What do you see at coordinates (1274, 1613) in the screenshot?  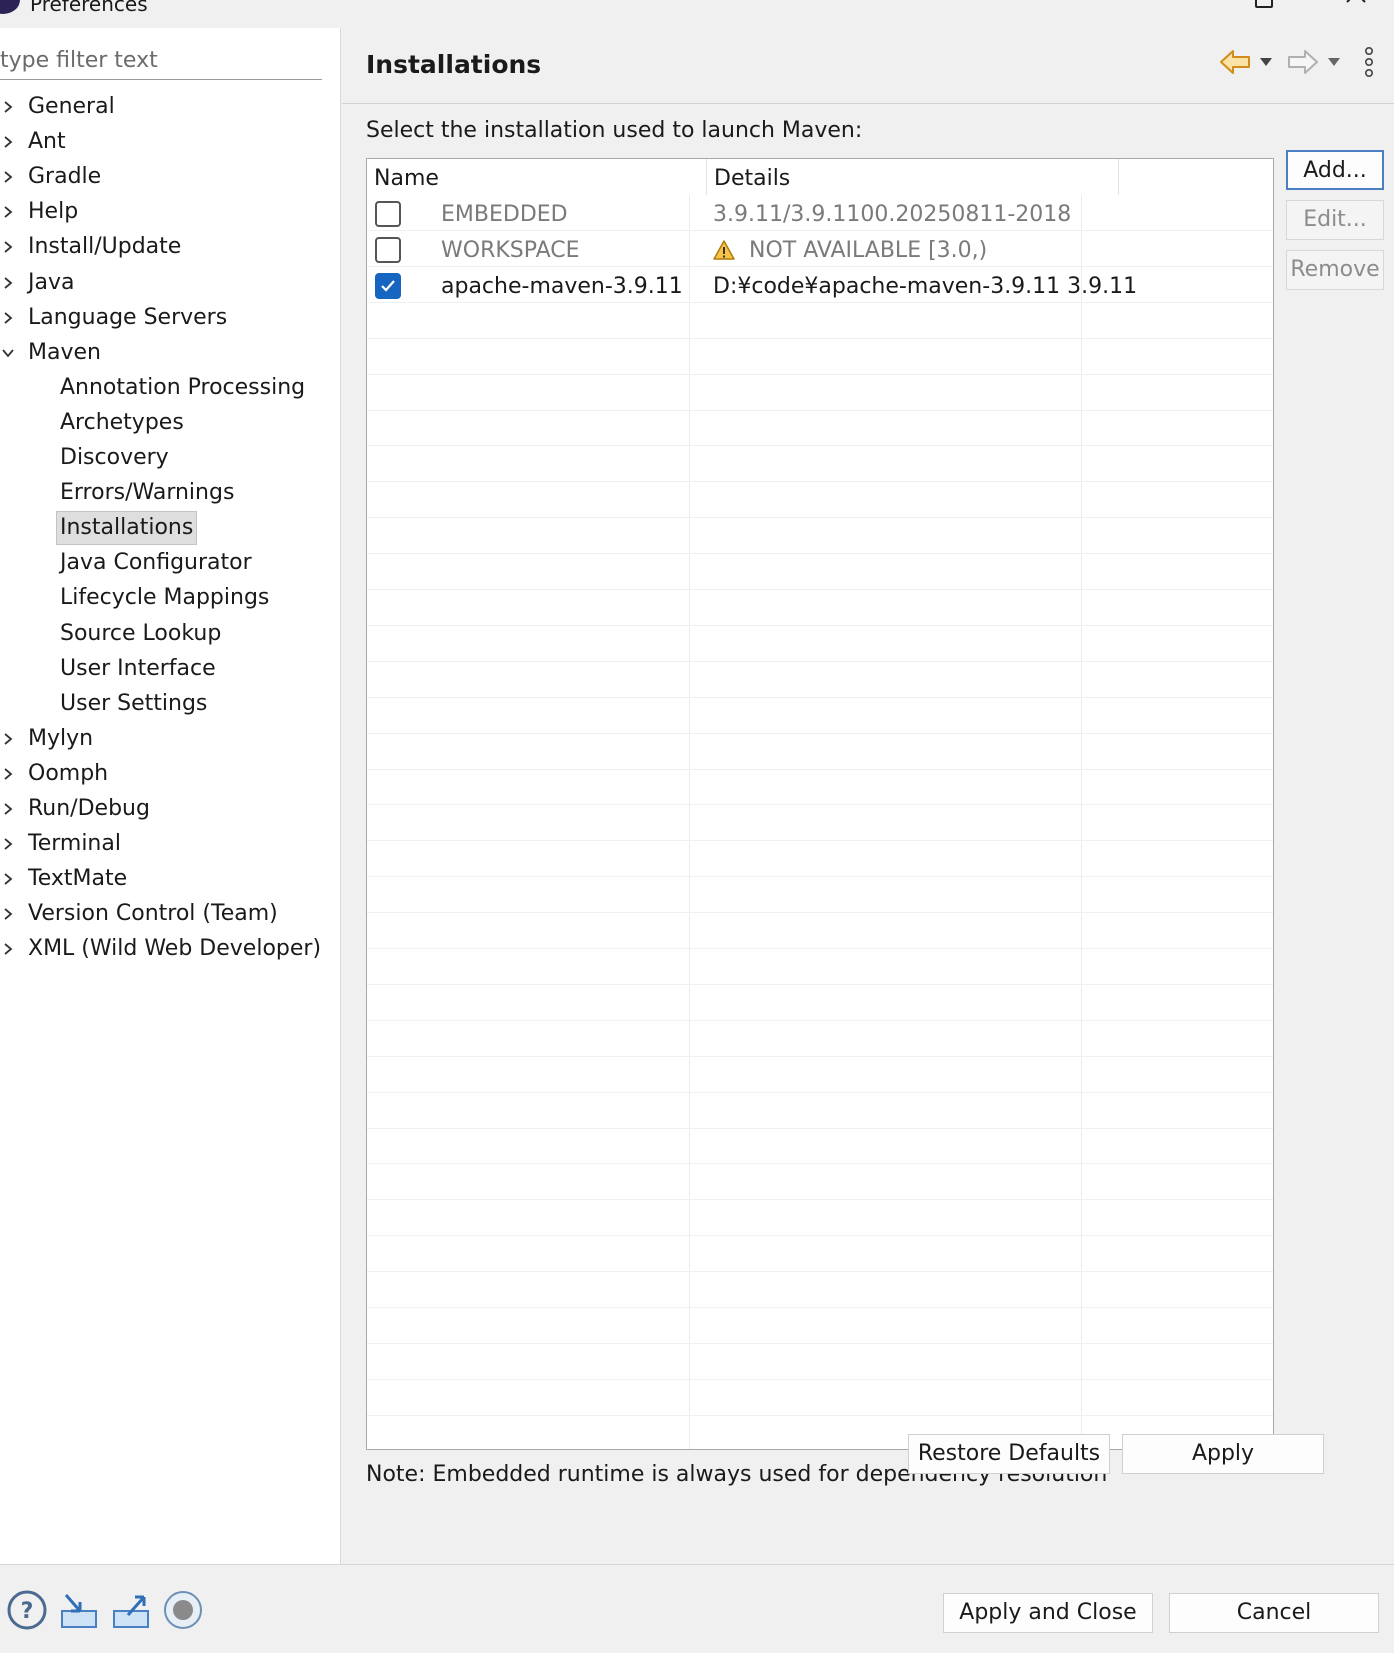 I see `cancel-button: Cancel` at bounding box center [1274, 1613].